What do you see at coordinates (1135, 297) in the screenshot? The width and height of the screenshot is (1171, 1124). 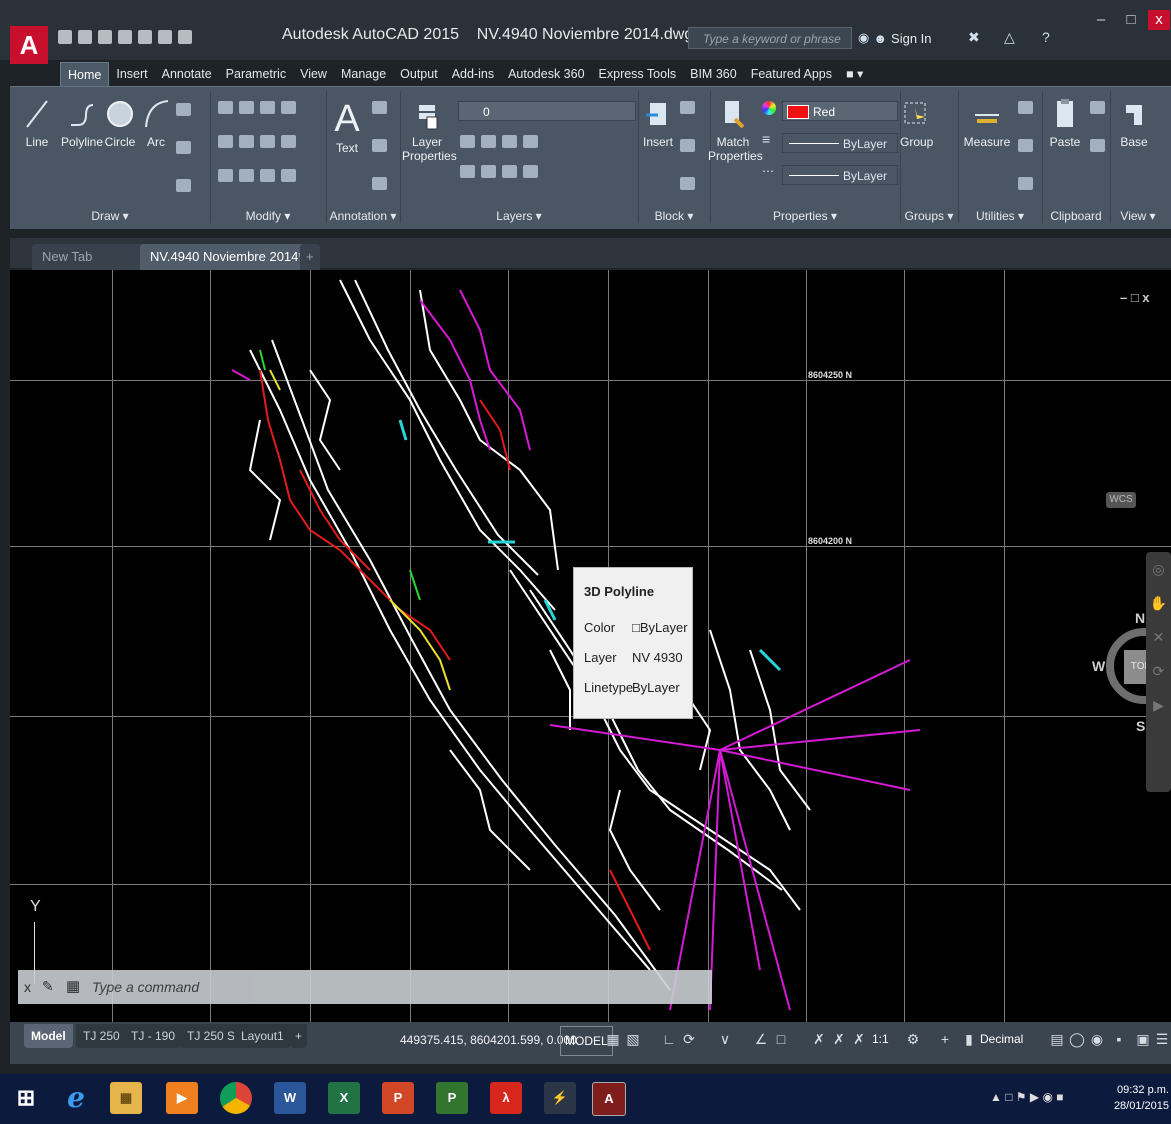 I see `viewport-controls: – □ x` at bounding box center [1135, 297].